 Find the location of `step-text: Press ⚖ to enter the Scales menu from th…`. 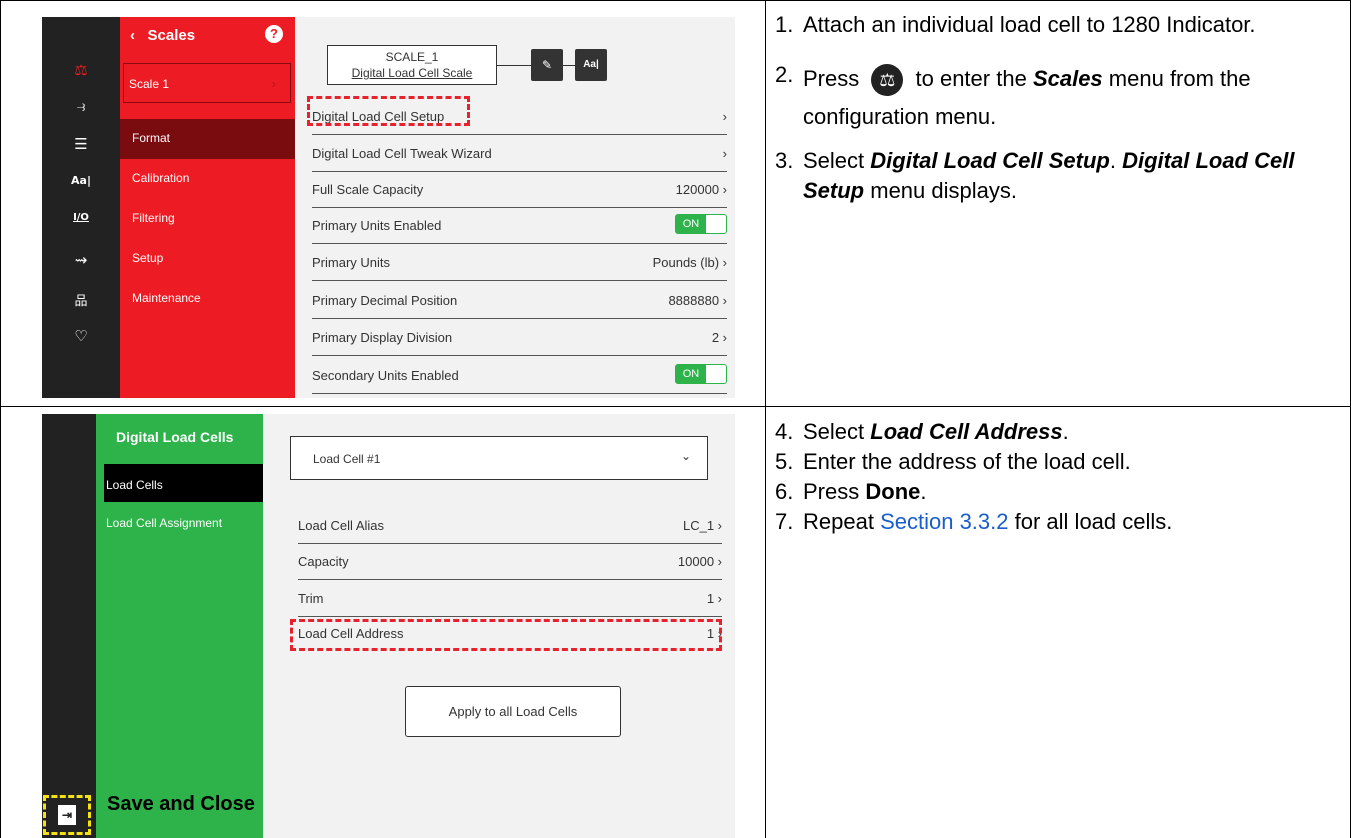

step-text: Press ⚖ to enter the Scales menu from th… is located at coordinates (1074, 98).